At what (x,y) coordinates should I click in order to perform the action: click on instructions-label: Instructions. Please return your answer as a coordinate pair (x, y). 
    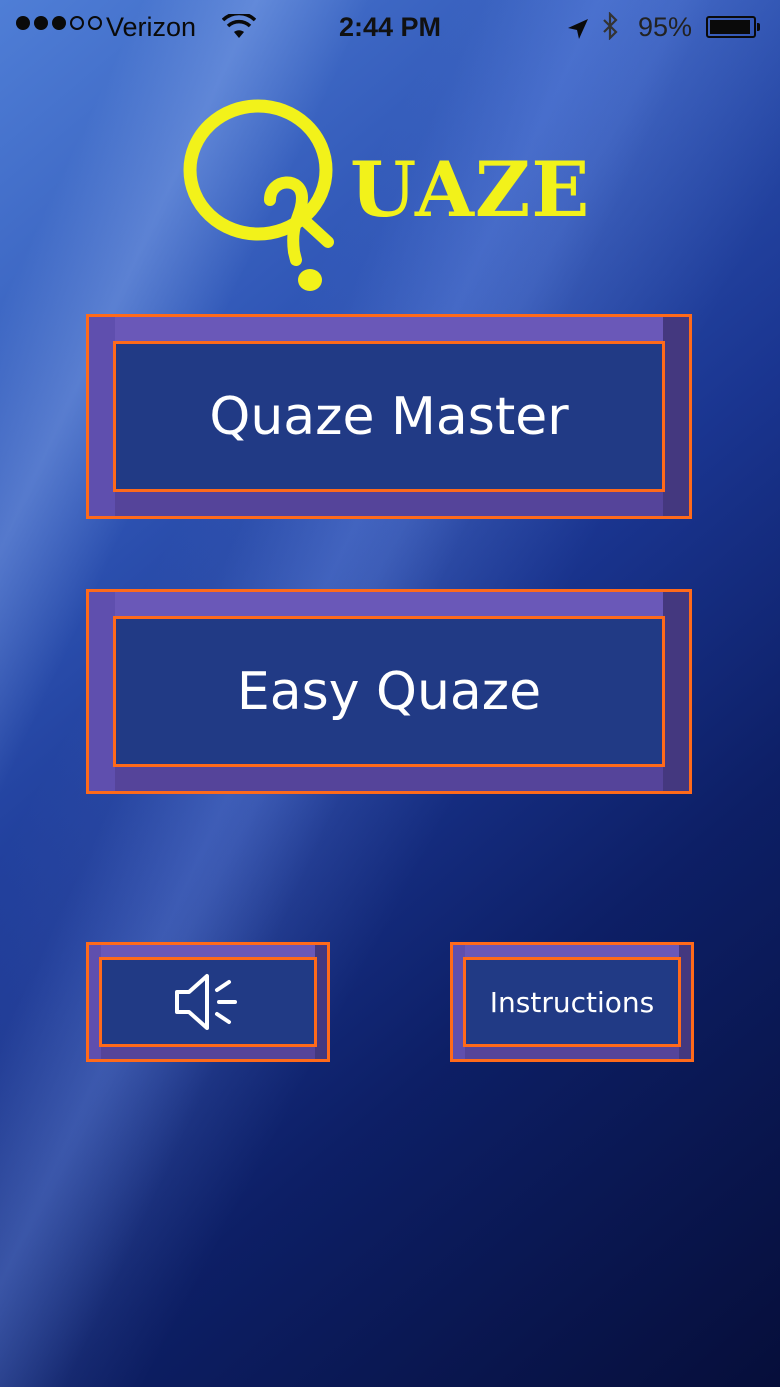
    Looking at the image, I should click on (572, 1002).